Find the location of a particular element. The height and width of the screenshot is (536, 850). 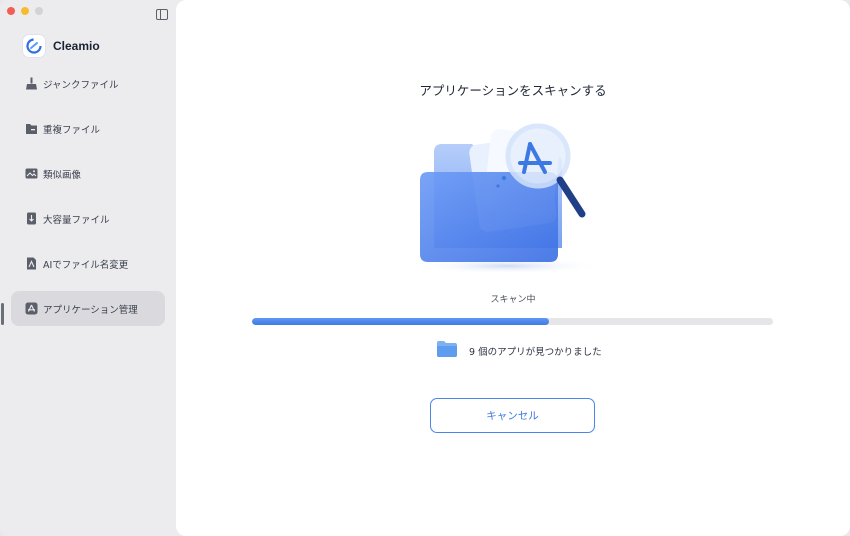

cancel-button: キャンセル is located at coordinates (512, 415).